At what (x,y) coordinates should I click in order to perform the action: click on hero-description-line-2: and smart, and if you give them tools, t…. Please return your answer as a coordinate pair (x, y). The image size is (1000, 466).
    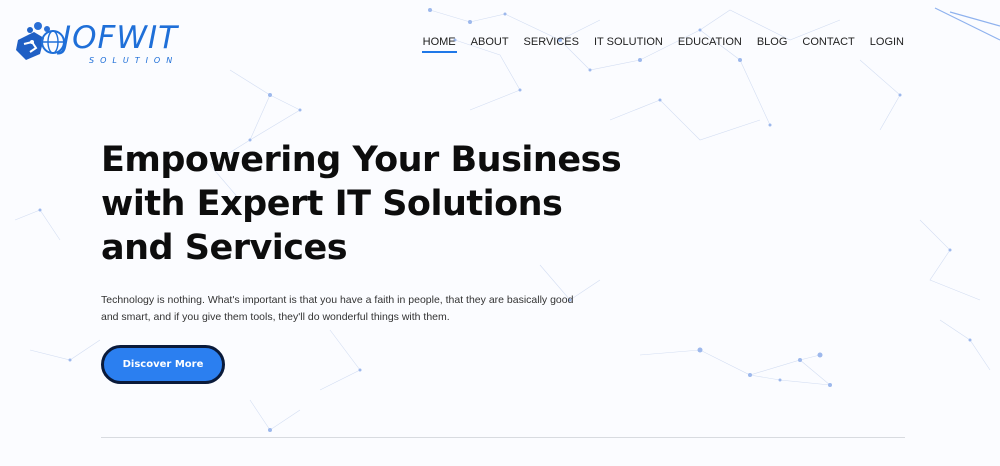
    Looking at the image, I should click on (275, 317).